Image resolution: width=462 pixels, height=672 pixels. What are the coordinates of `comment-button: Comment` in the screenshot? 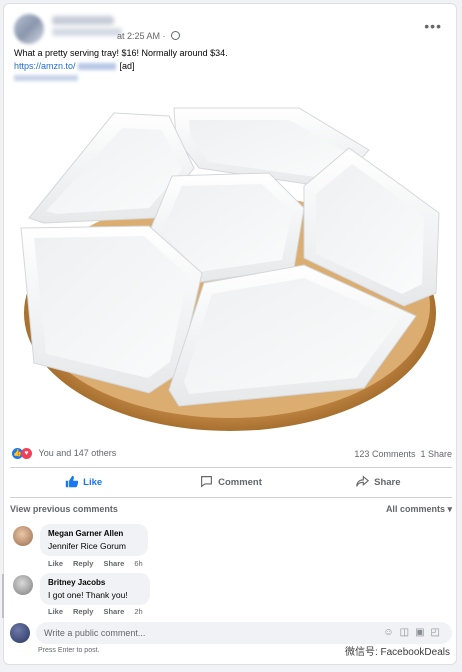 It's located at (230, 483).